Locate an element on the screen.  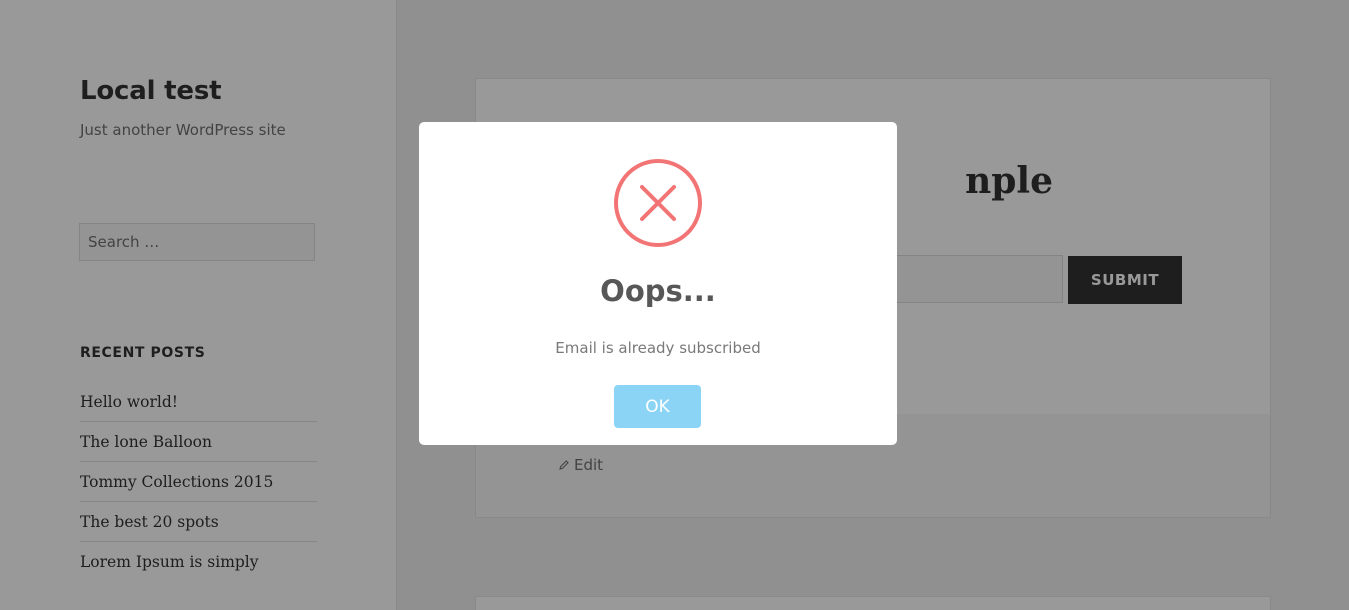
modal-message: Email is already subscribed is located at coordinates (658, 348).